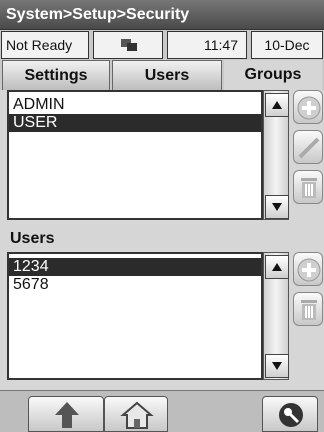 Image resolution: width=324 pixels, height=432 pixels. I want to click on status-state: Not Ready, so click(45, 45).